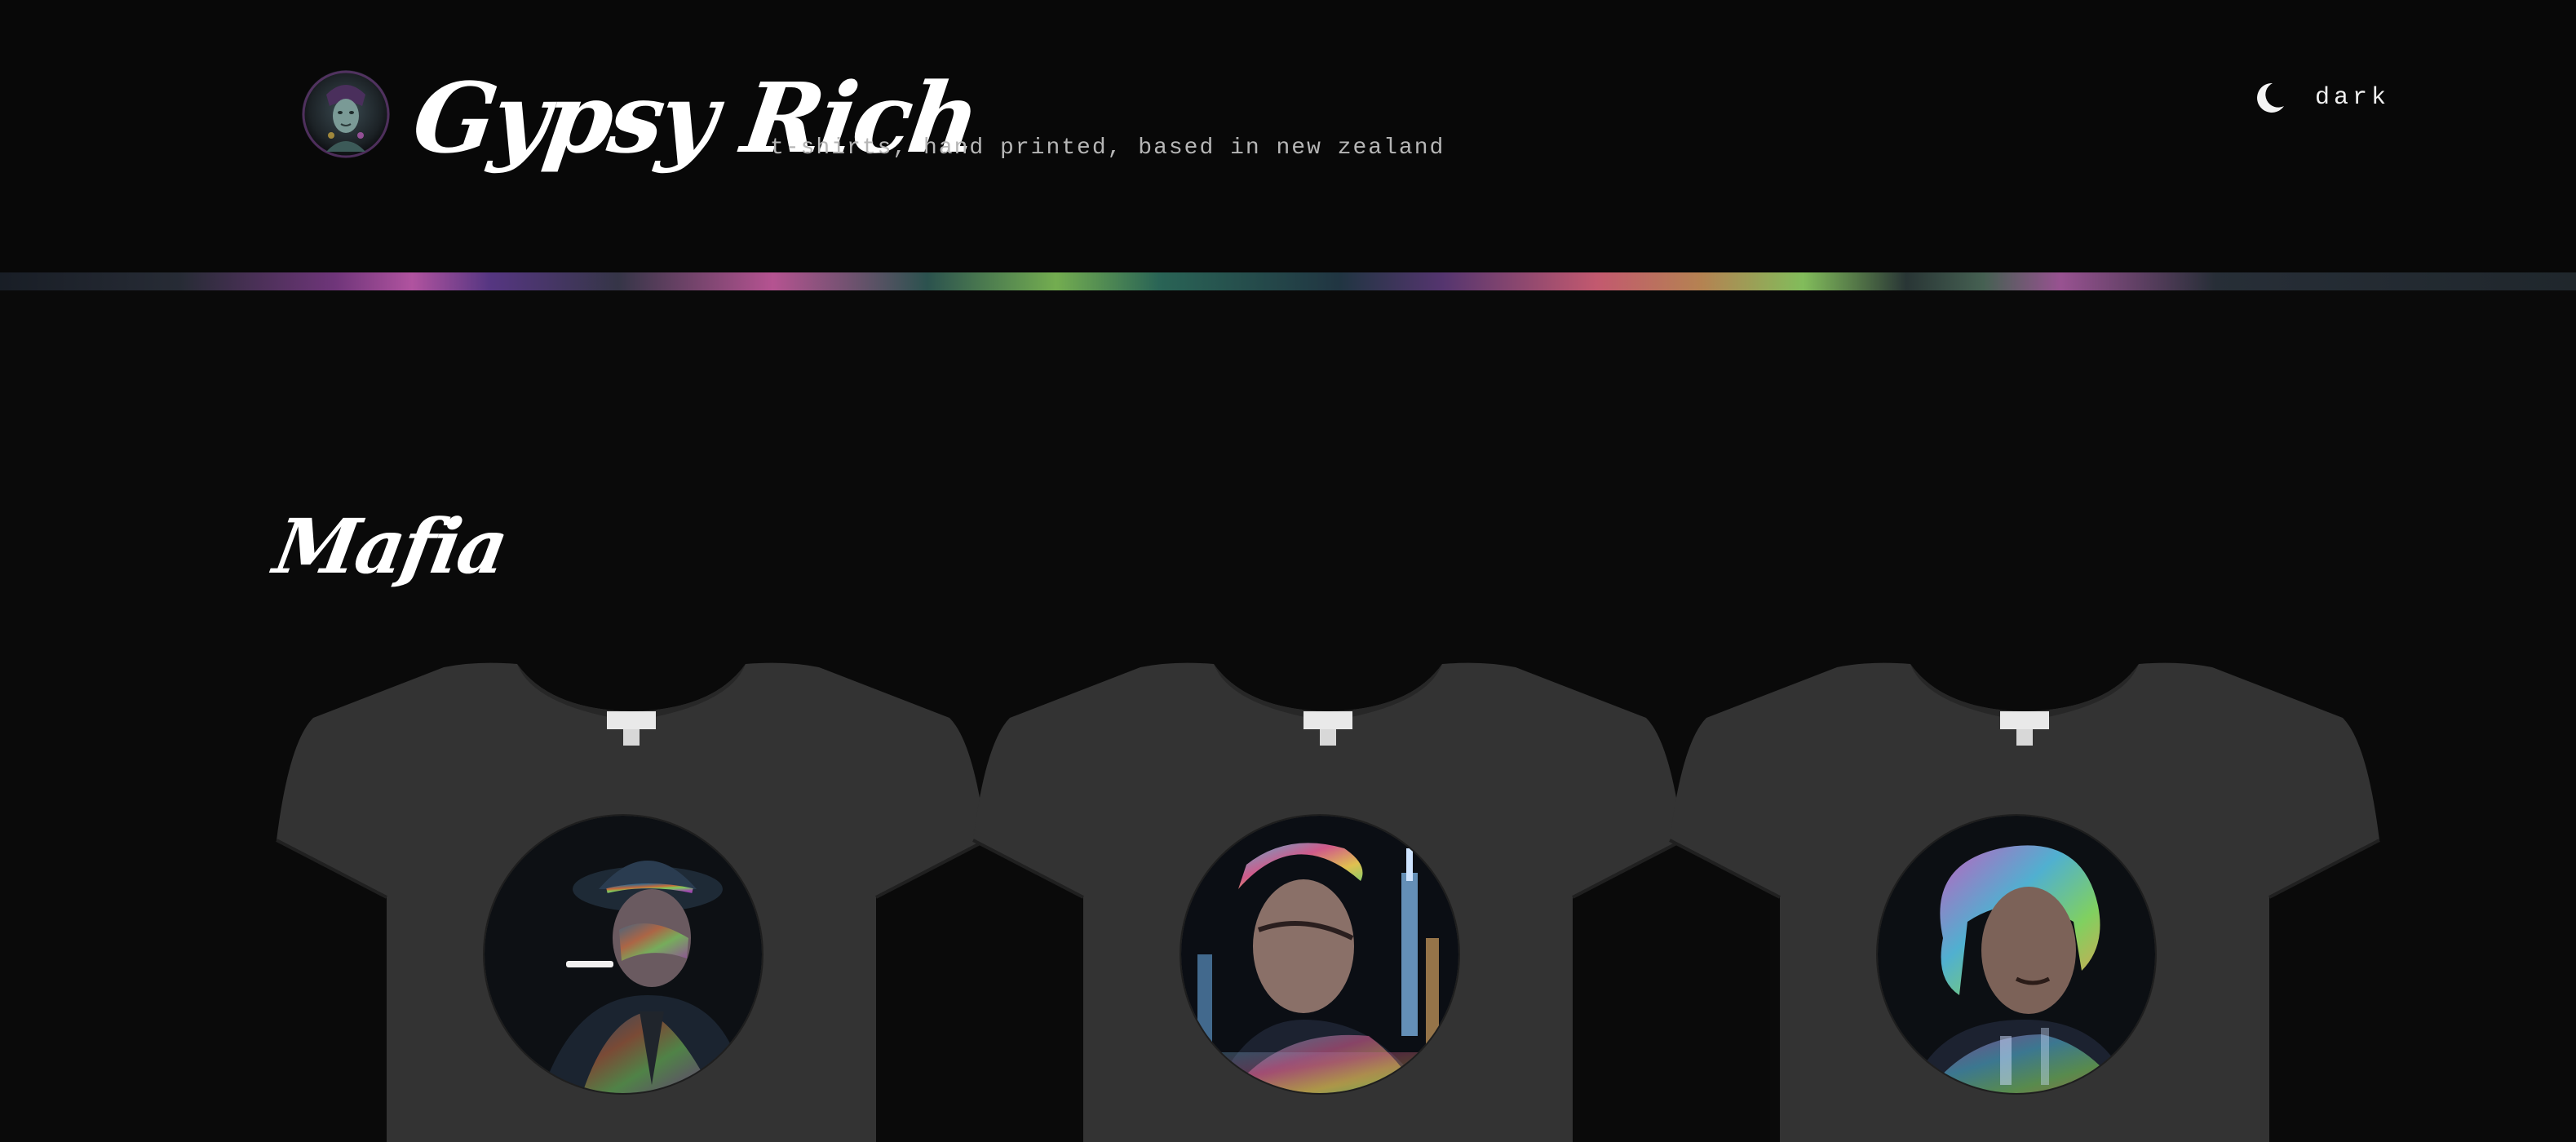  What do you see at coordinates (623, 955) in the screenshot?
I see `design-print-mafia-man` at bounding box center [623, 955].